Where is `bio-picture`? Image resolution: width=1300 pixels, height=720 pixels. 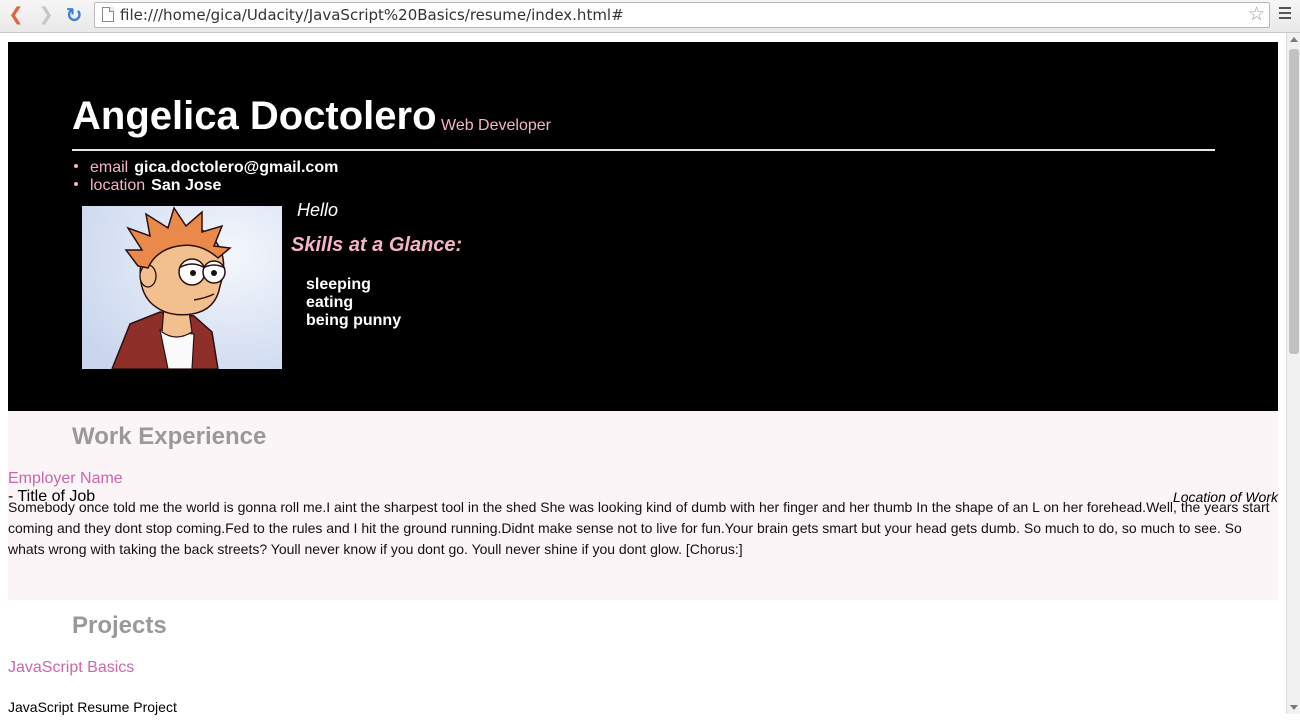
bio-picture is located at coordinates (182, 287).